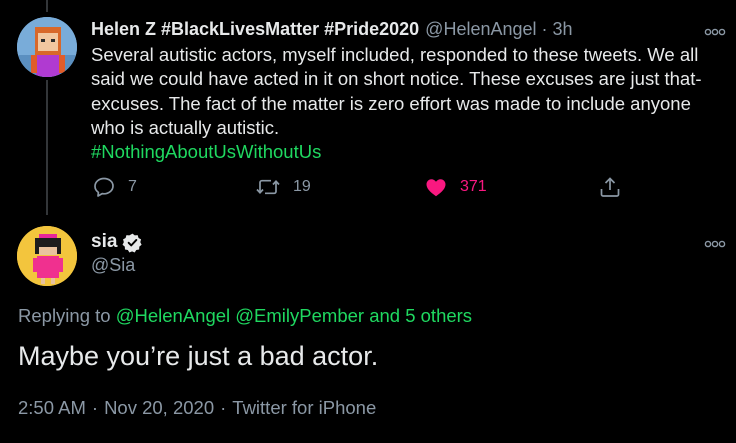 The image size is (736, 443). I want to click on hashtag-link: #NothingAboutUsWithoutUs, so click(406, 152).